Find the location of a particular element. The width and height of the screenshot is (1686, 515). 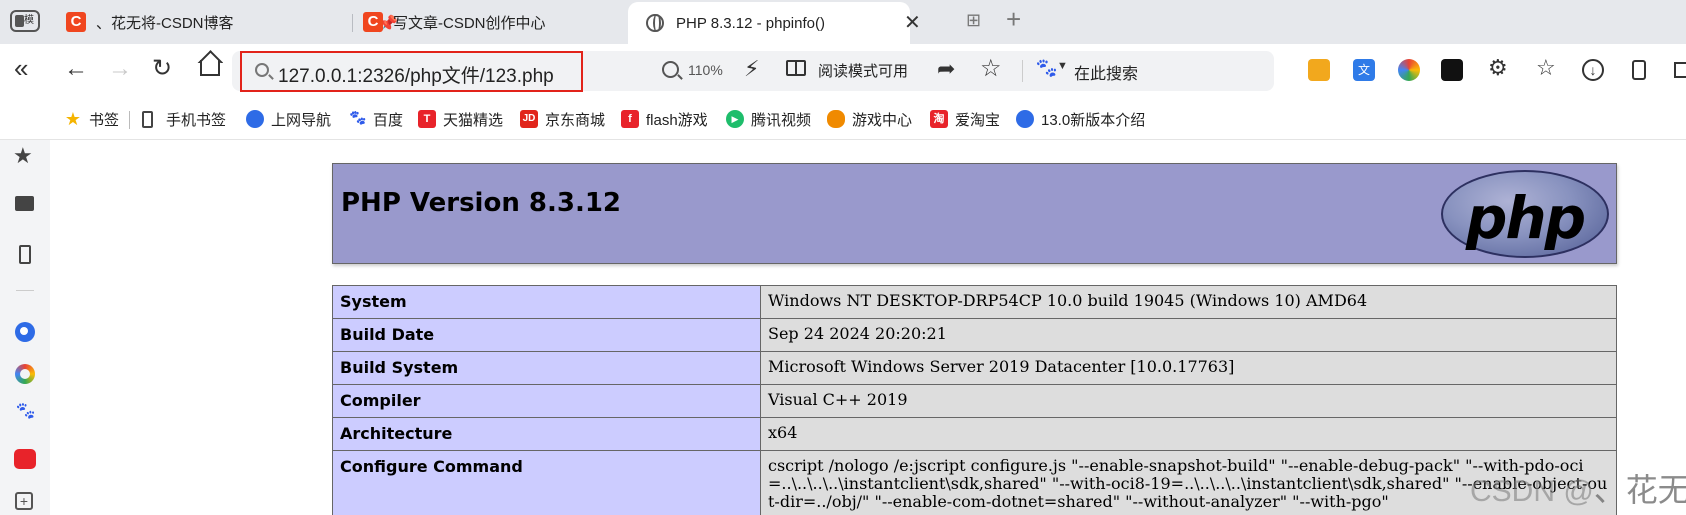

csdn-watermark: CSDN @、花无将 is located at coordinates (1578, 488).